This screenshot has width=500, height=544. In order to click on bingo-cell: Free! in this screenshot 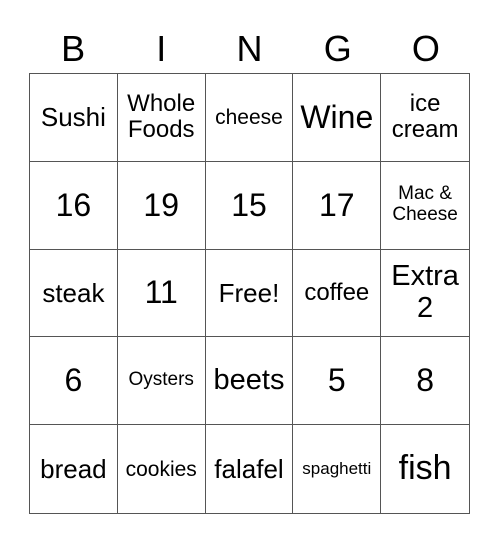, I will do `click(249, 293)`.